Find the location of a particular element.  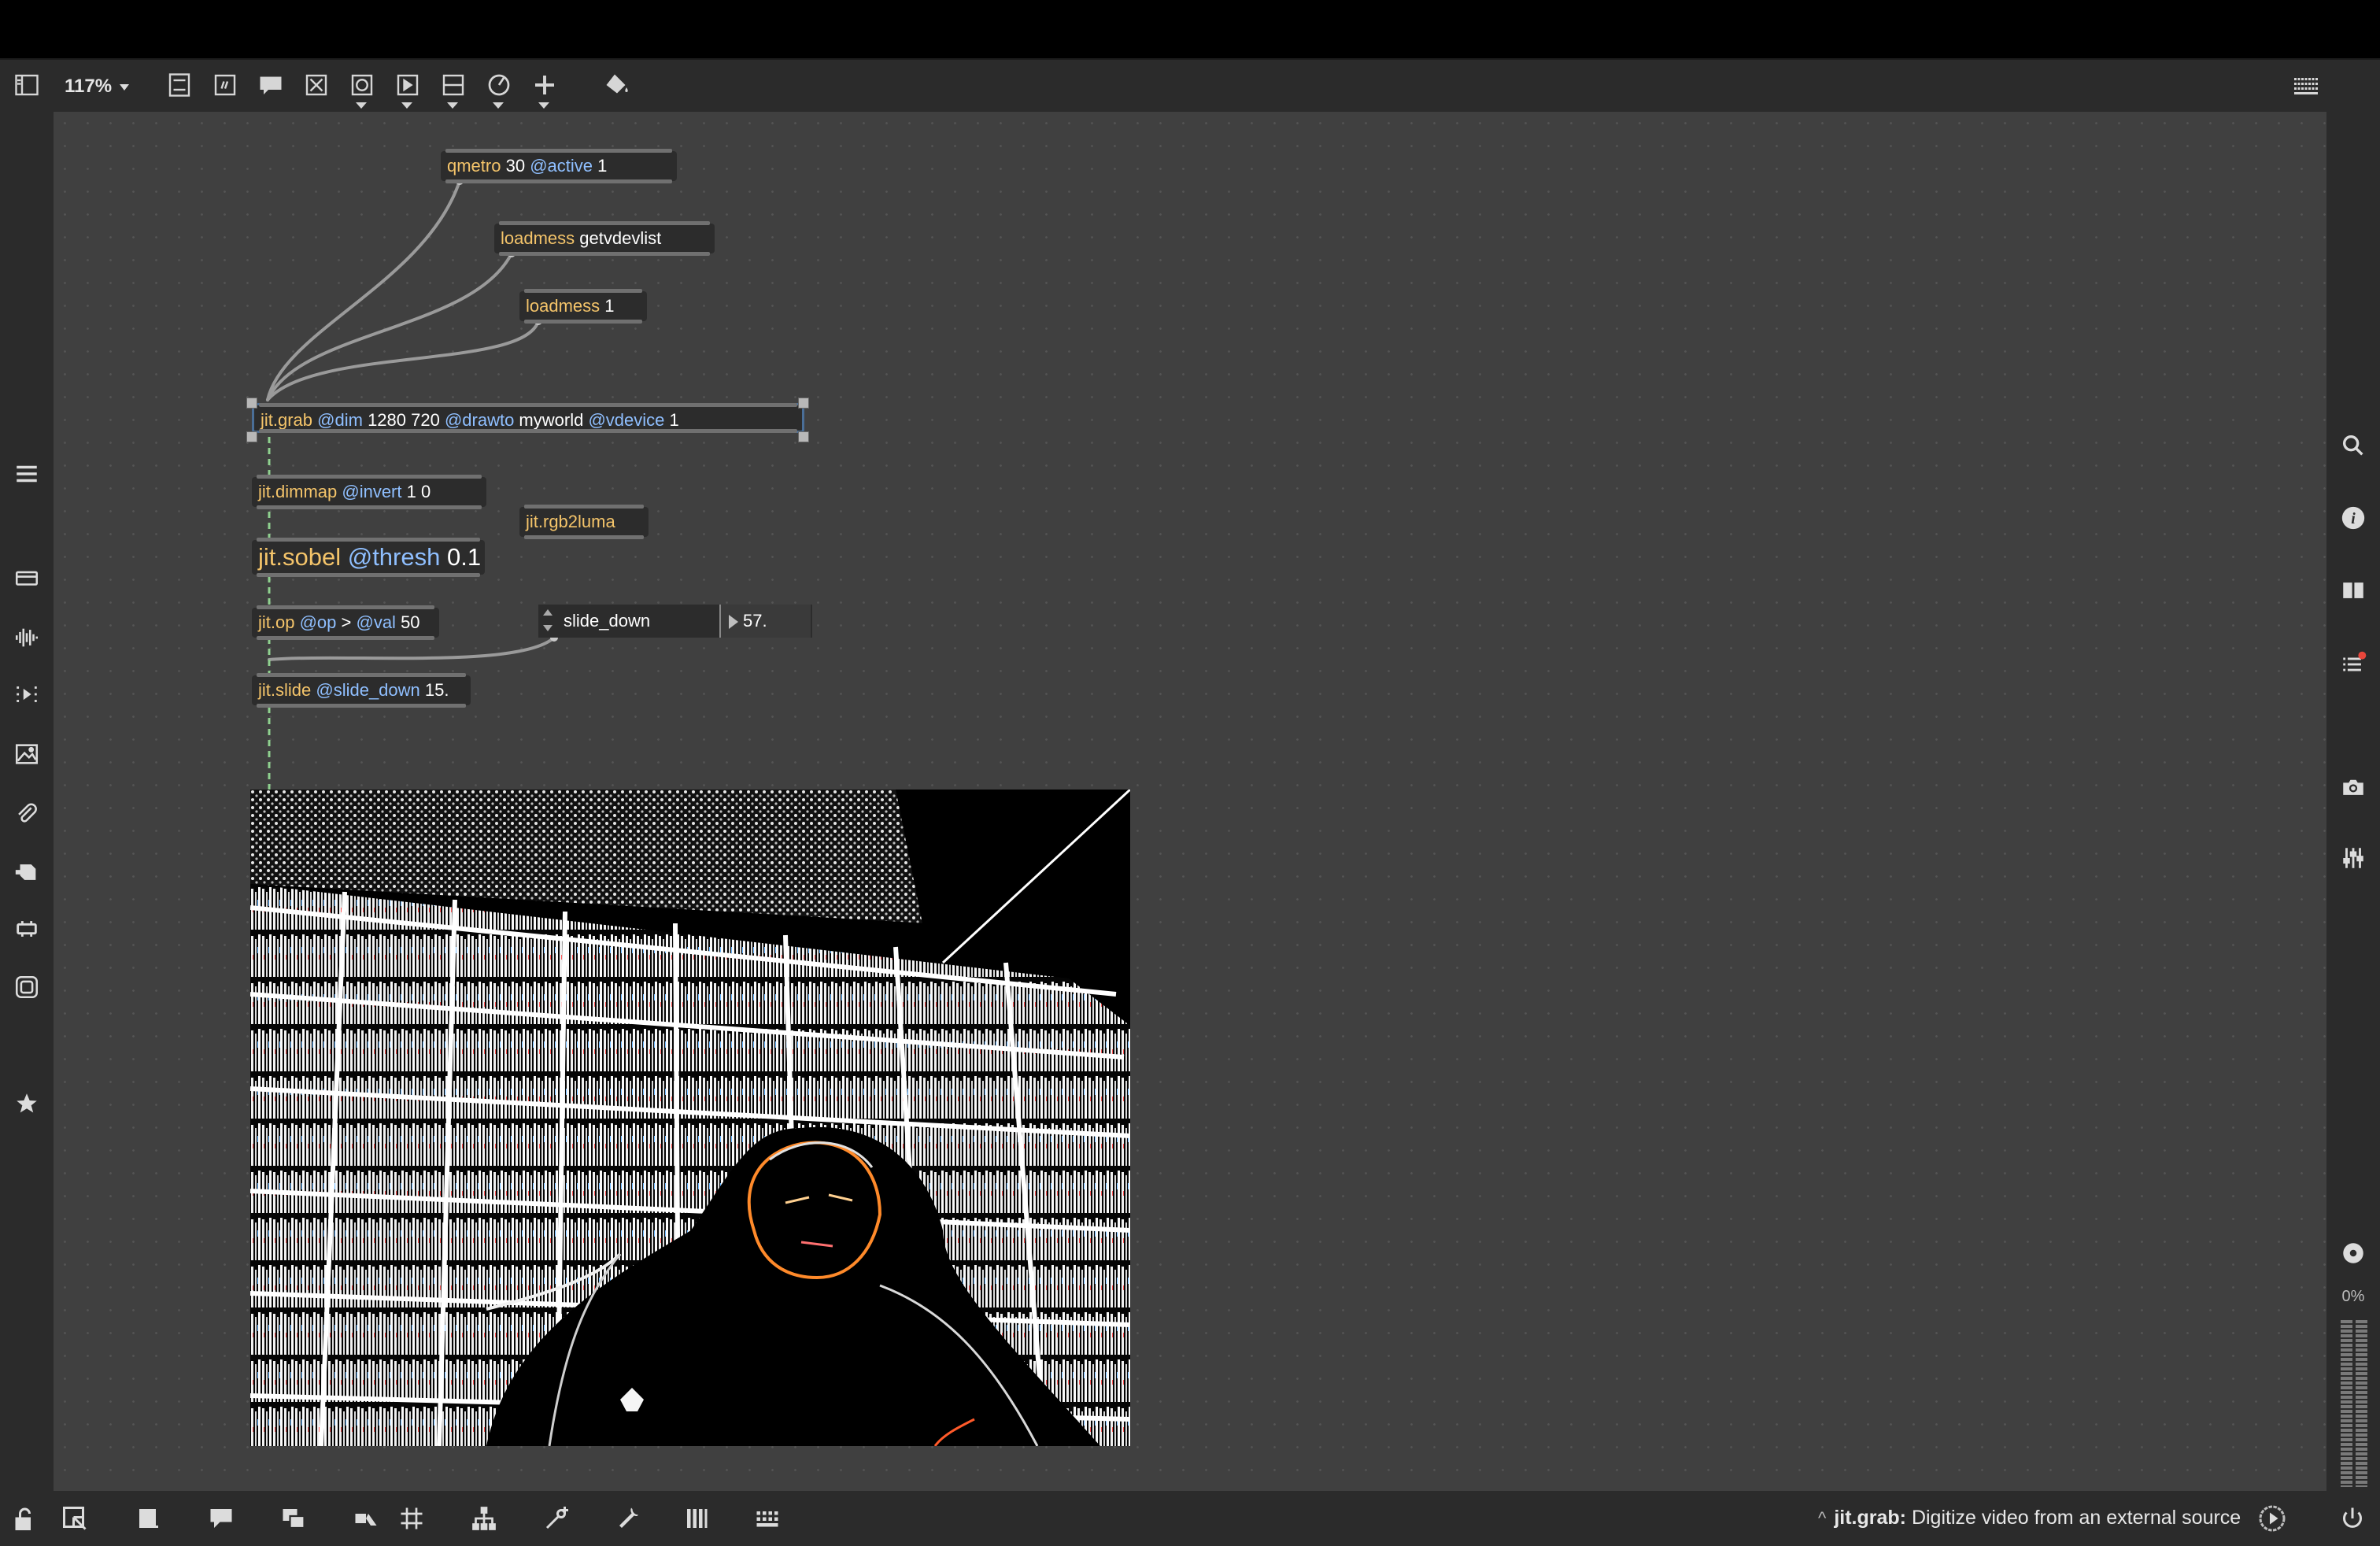

attrui-number: 57. is located at coordinates (766, 621).